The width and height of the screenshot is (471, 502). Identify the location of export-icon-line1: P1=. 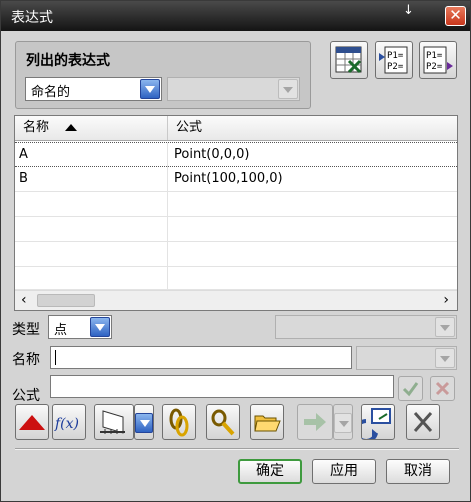
(434, 56).